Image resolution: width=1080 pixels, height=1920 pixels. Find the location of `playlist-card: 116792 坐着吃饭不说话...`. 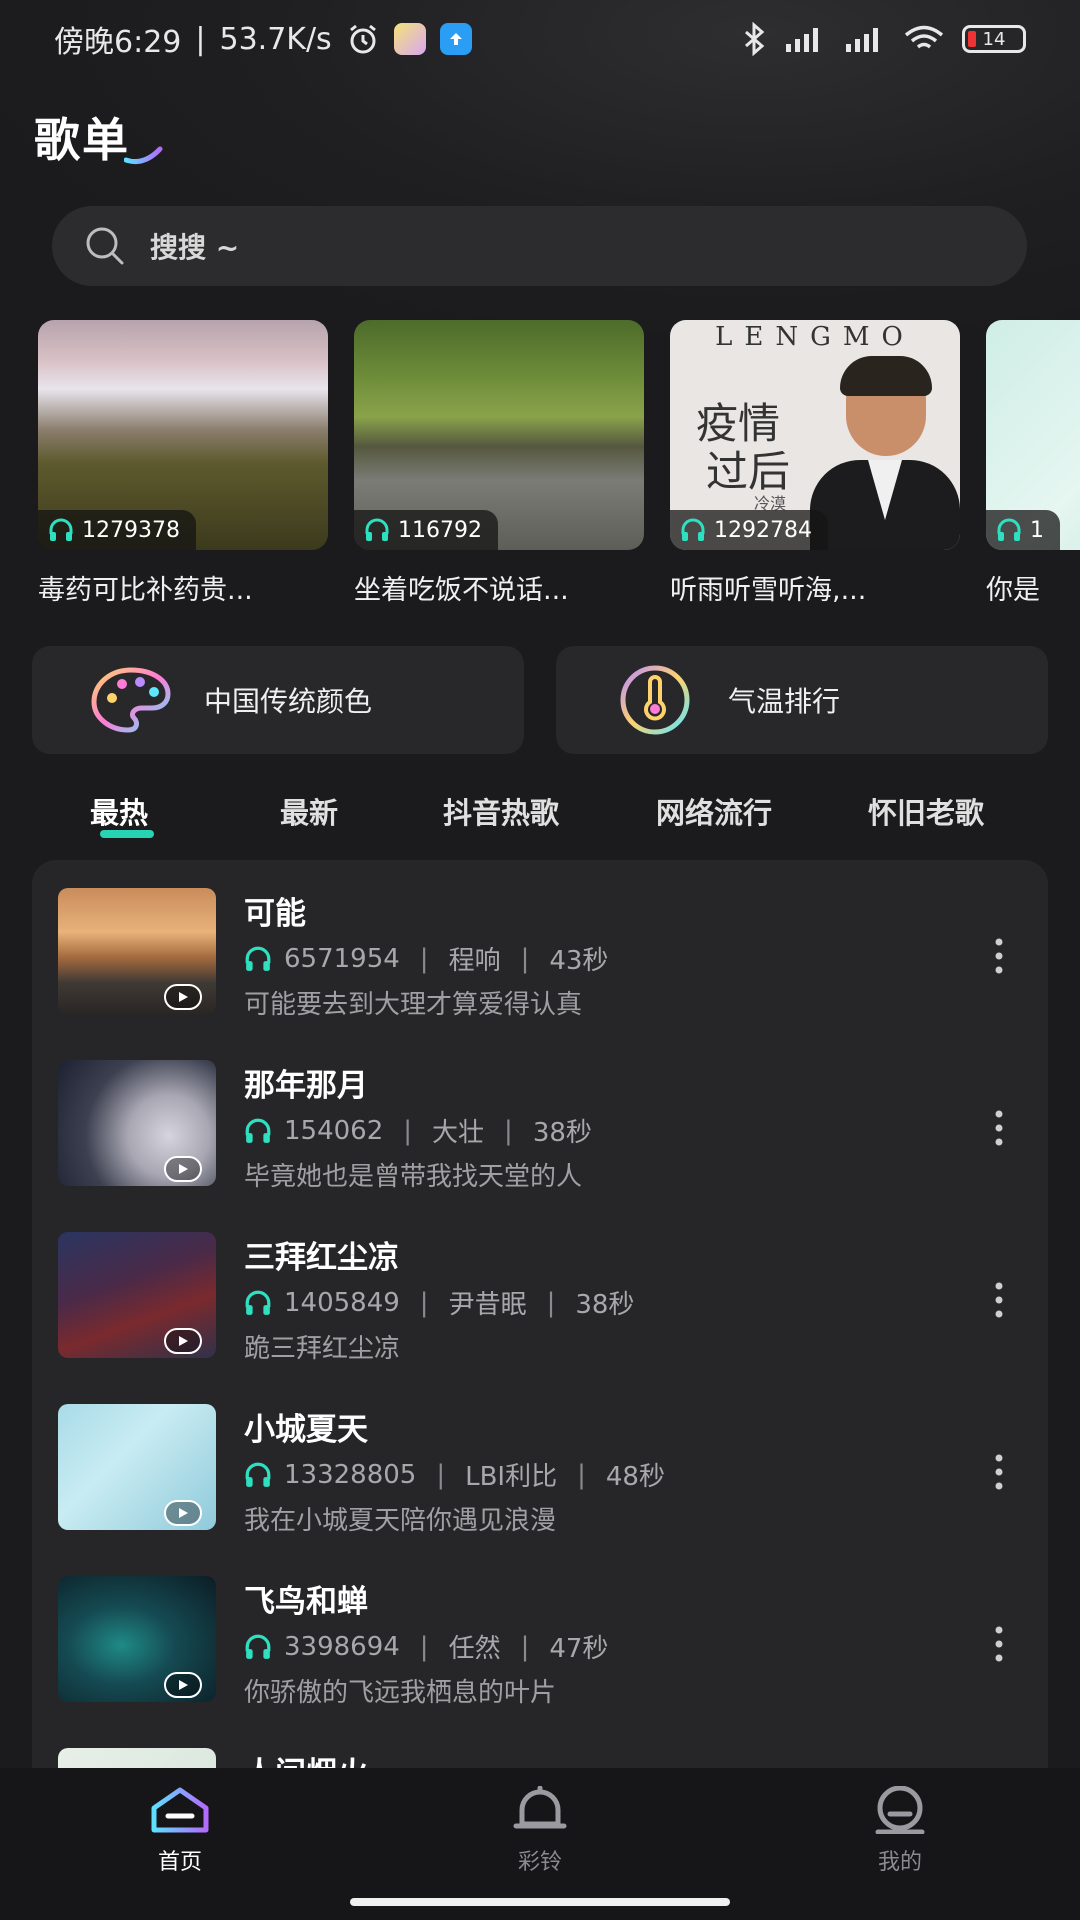

playlist-card: 116792 坐着吃饭不说话... is located at coordinates (499, 463).